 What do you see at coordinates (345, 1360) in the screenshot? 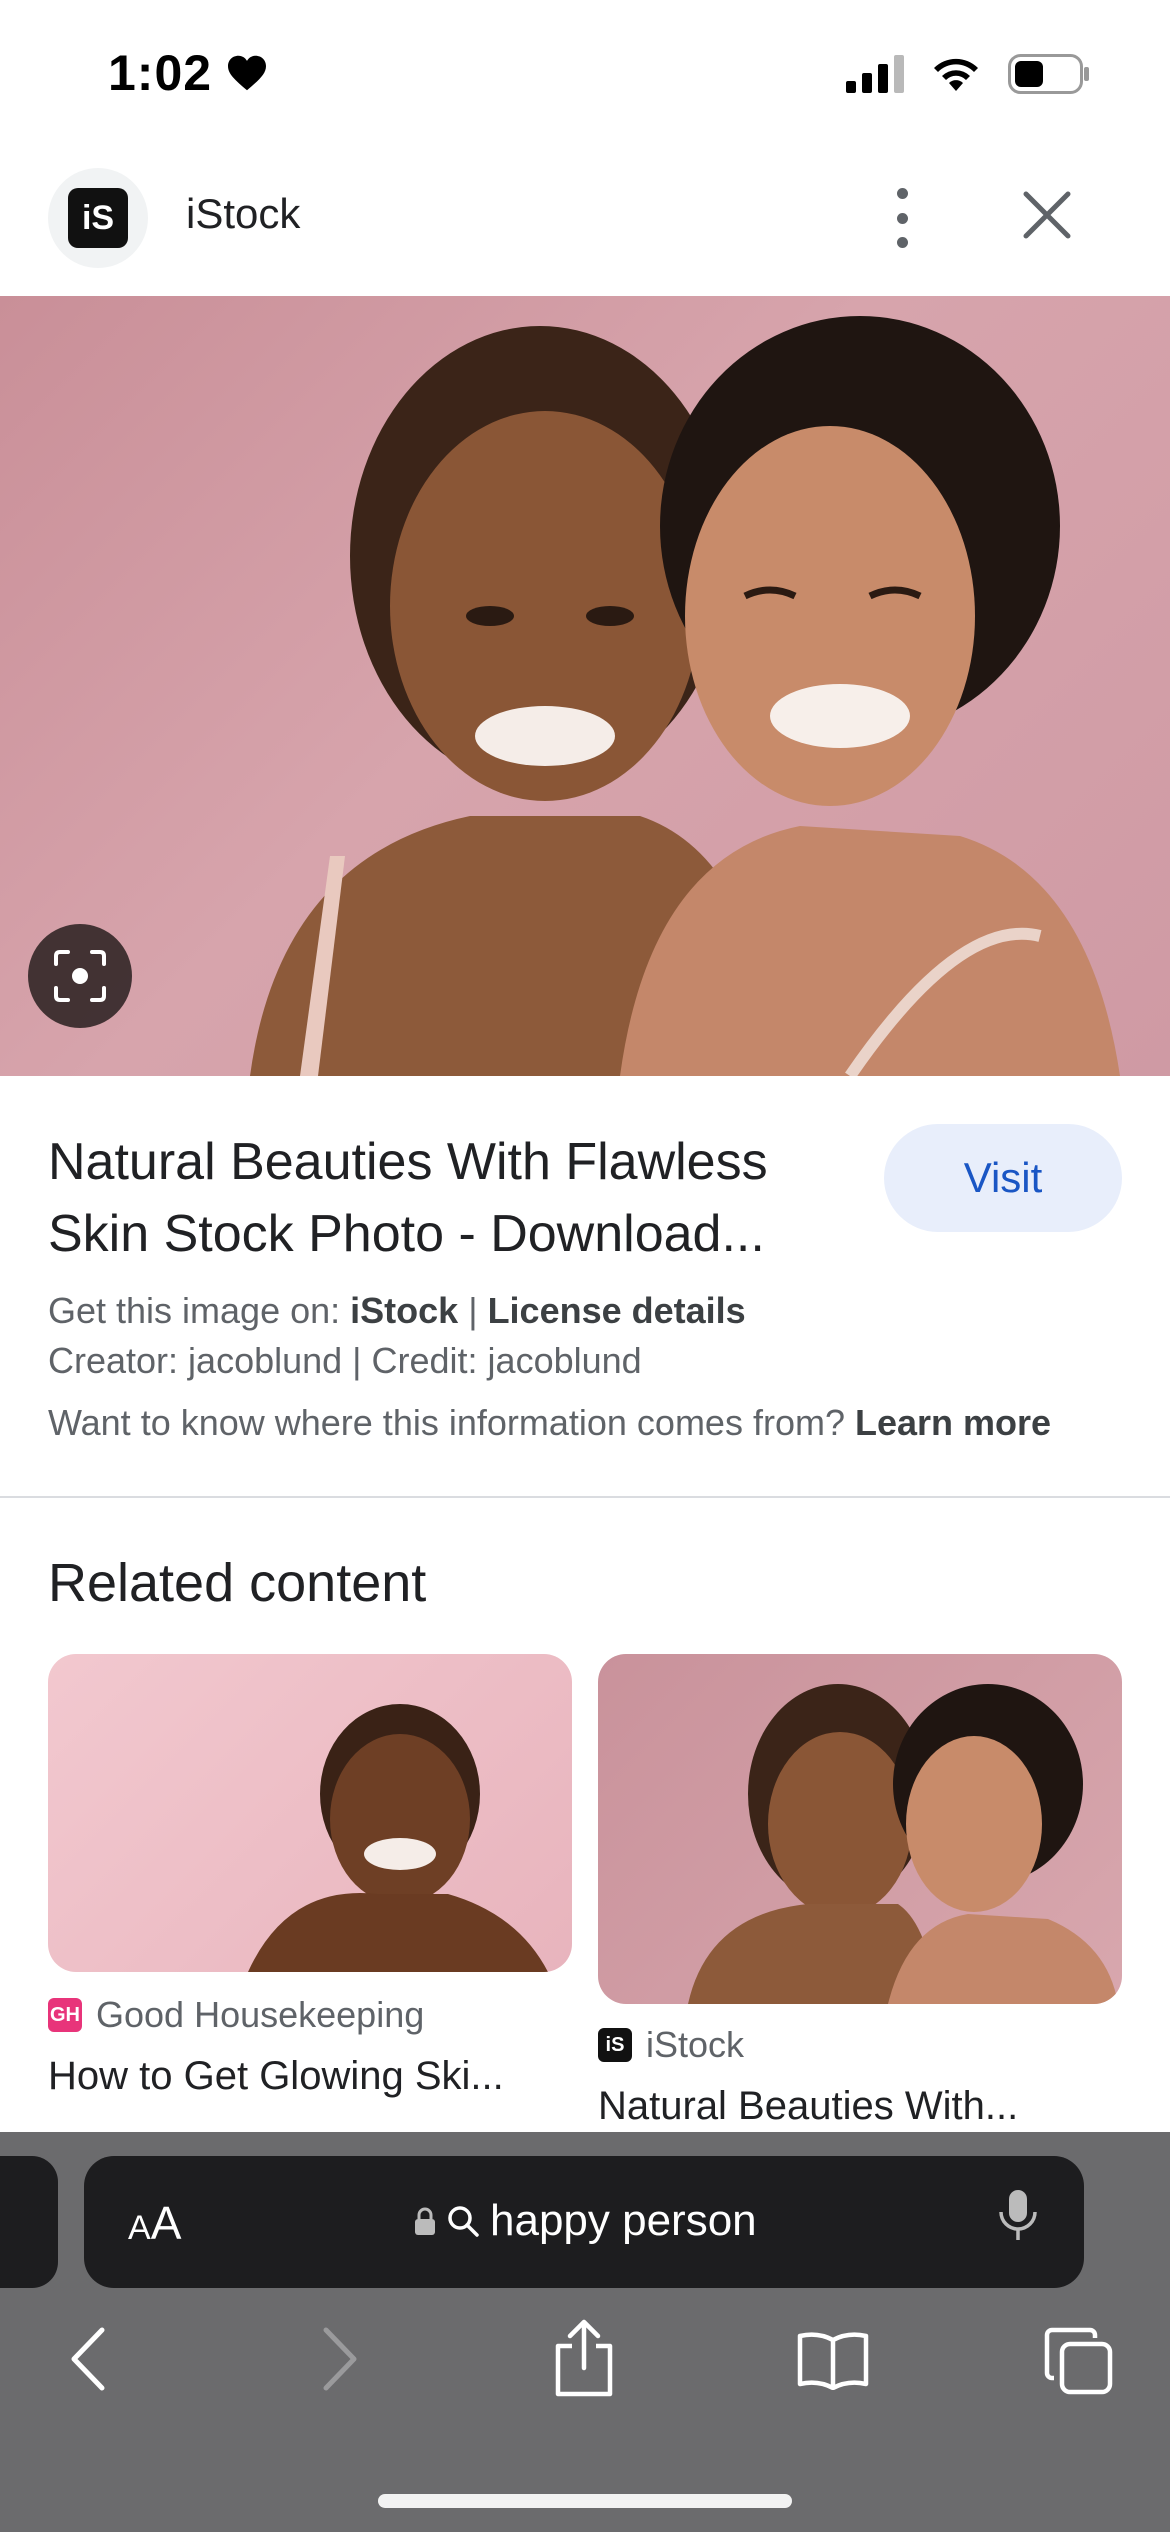
I see `creator-line: Creator: jacoblund | Credit: jacoblund` at bounding box center [345, 1360].